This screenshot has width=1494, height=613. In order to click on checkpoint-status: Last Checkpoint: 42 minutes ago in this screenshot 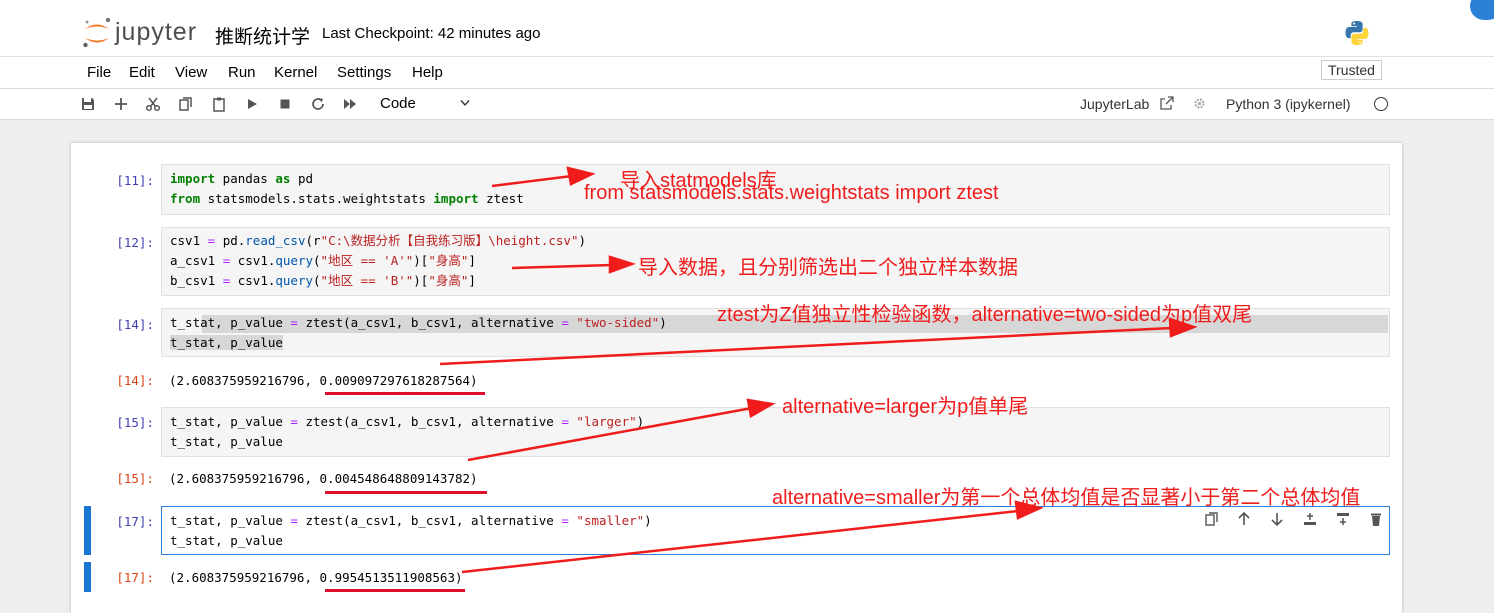, I will do `click(431, 33)`.